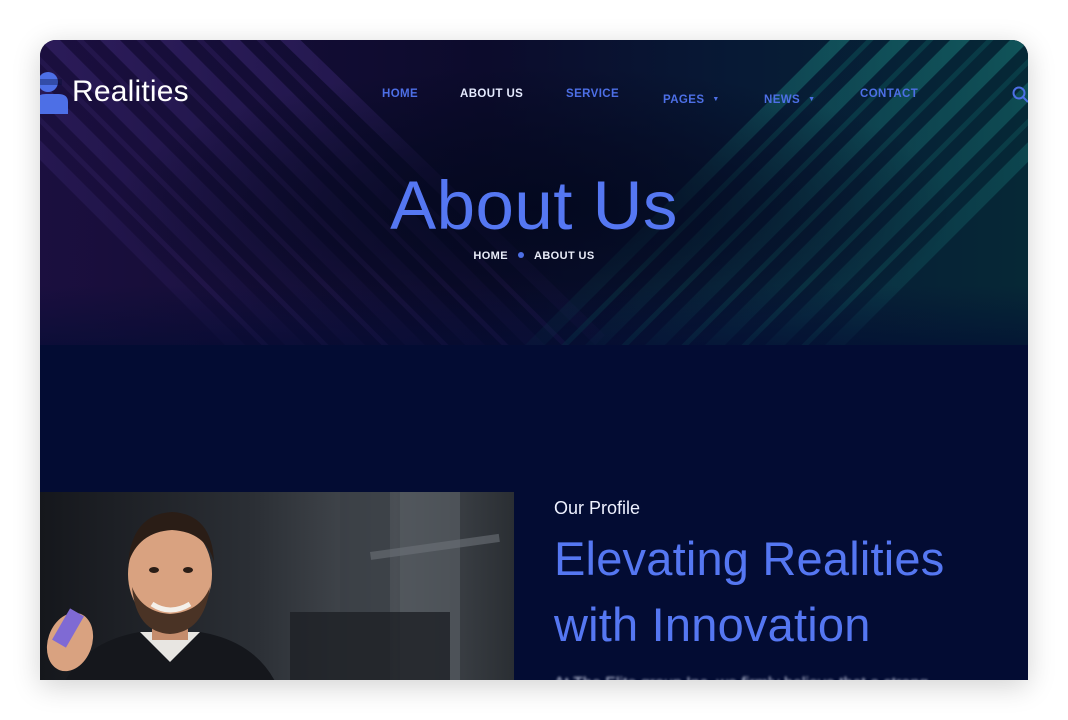 This screenshot has width=1068, height=720. I want to click on person-illustration, so click(277, 586).